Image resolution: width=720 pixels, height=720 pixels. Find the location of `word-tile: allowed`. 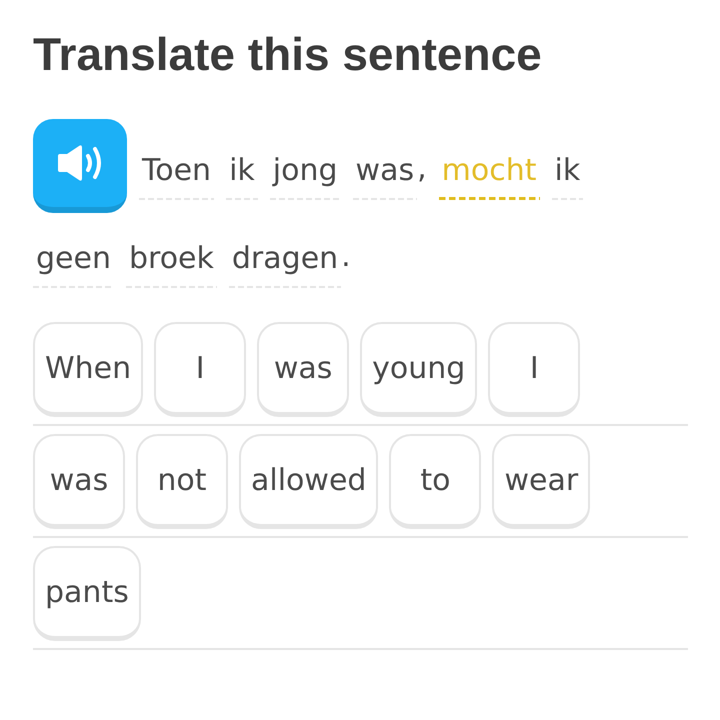

word-tile: allowed is located at coordinates (308, 481).